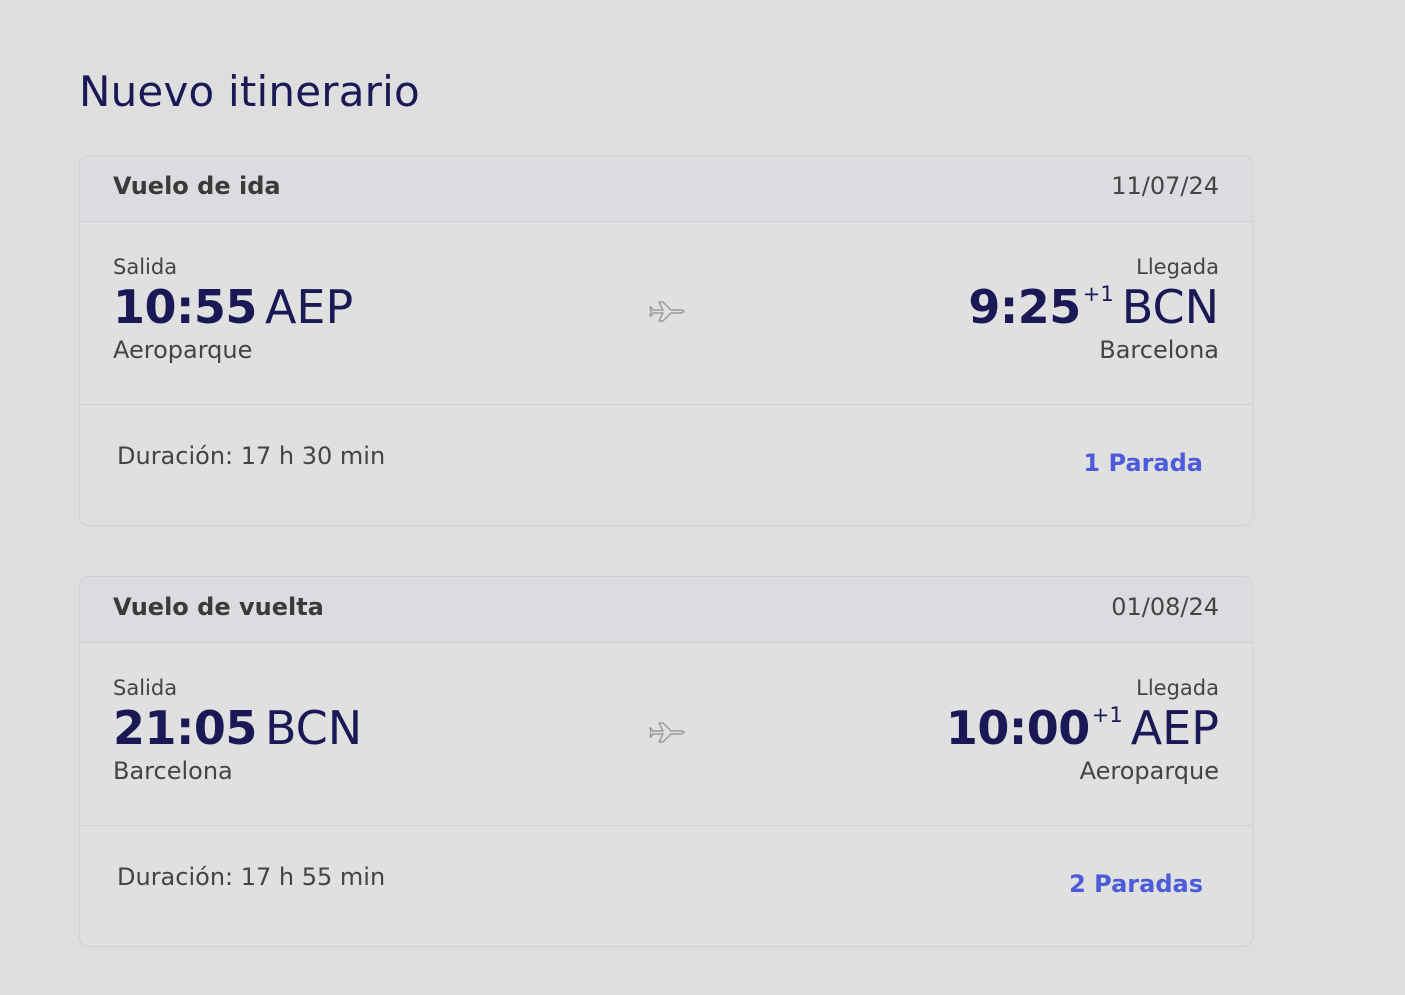 The width and height of the screenshot is (1405, 995). I want to click on arrival-label: Llegada, so click(1177, 688).